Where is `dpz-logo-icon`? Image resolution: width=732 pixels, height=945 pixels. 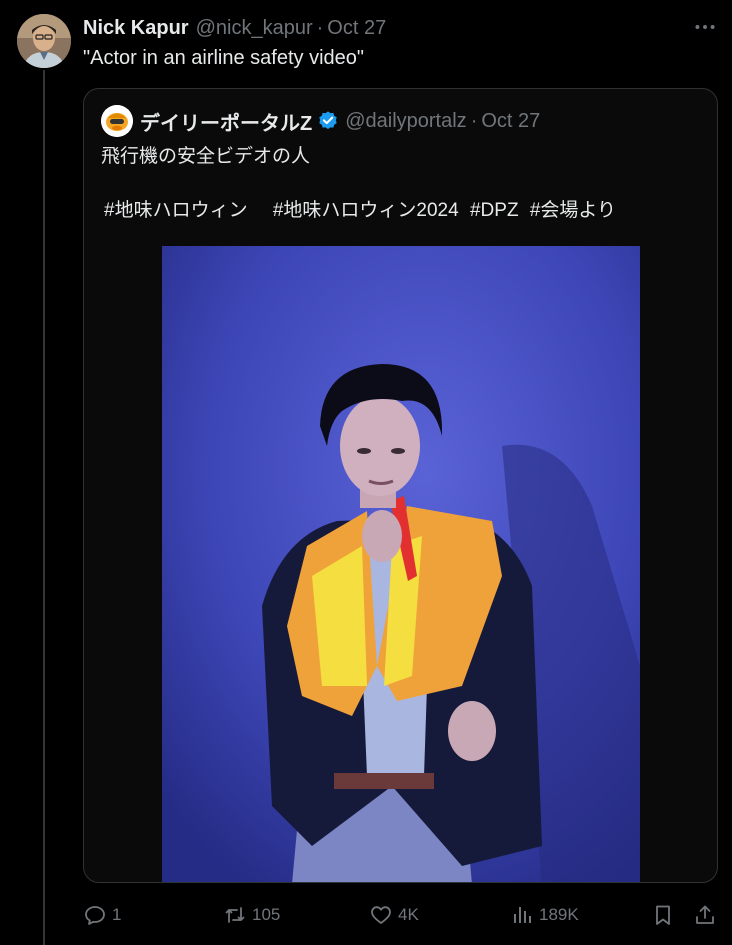
dpz-logo-icon is located at coordinates (117, 121).